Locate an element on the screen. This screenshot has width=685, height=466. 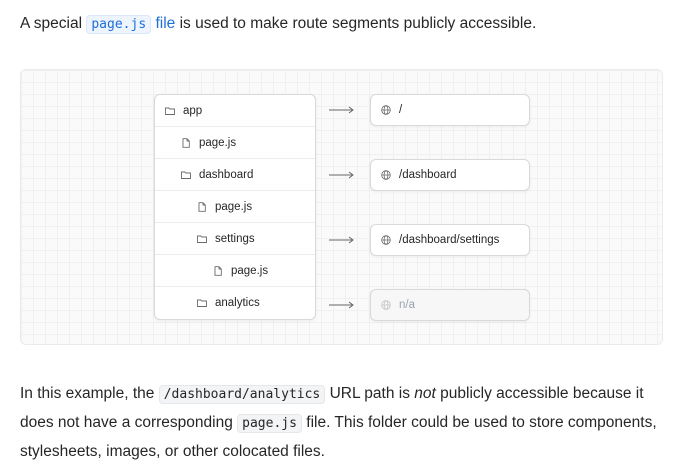
tree-row-analytics: analytics is located at coordinates (235, 303).